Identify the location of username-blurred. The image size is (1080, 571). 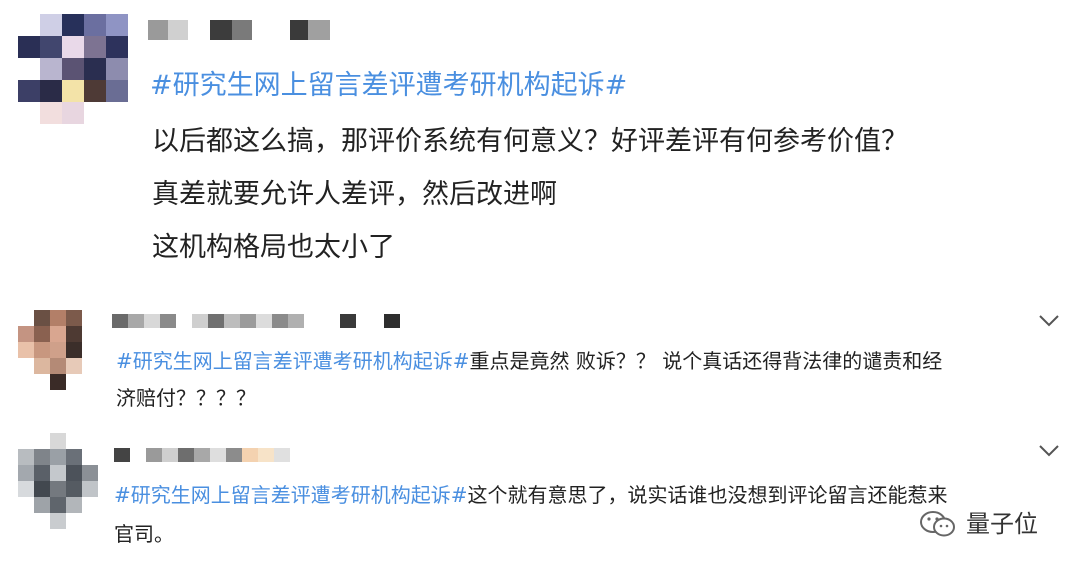
(239, 30).